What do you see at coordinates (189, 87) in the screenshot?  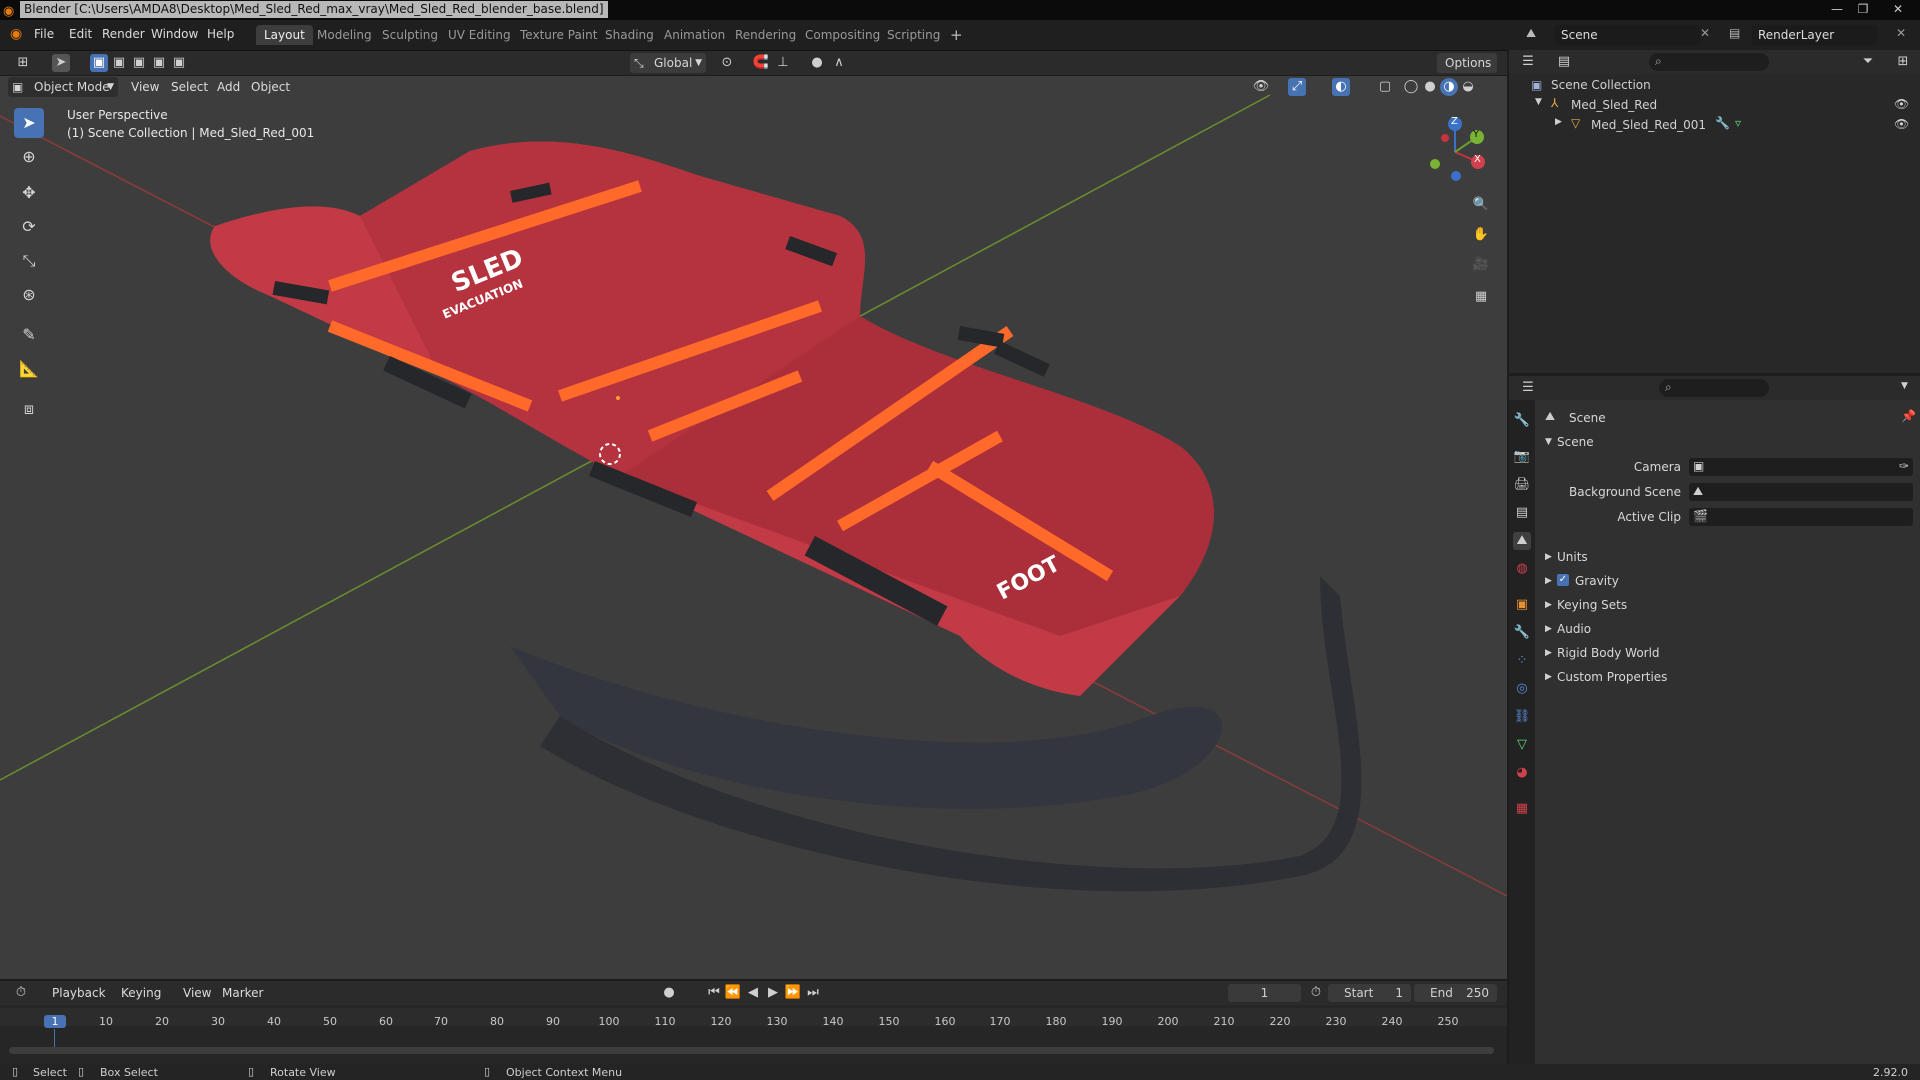 I see `viewport-menu-select: Select` at bounding box center [189, 87].